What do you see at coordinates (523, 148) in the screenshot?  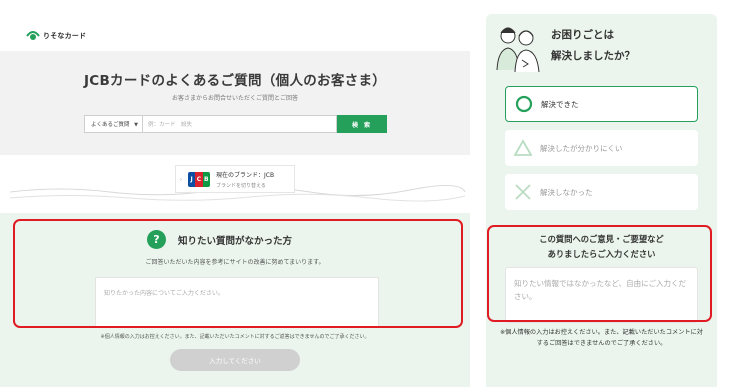 I see `triangle-icon` at bounding box center [523, 148].